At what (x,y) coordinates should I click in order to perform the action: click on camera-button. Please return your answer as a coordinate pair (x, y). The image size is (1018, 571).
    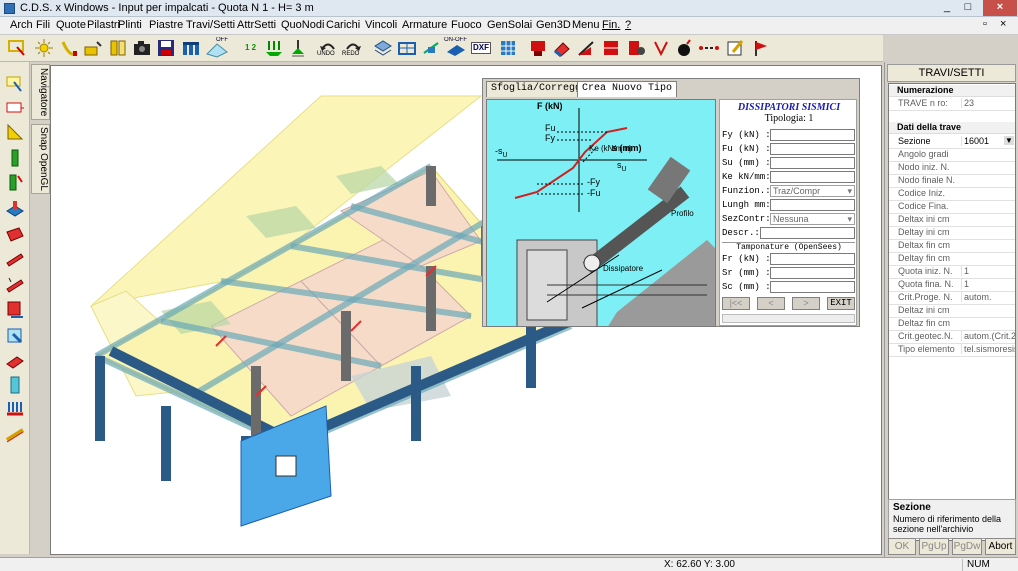
    Looking at the image, I should click on (141, 48).